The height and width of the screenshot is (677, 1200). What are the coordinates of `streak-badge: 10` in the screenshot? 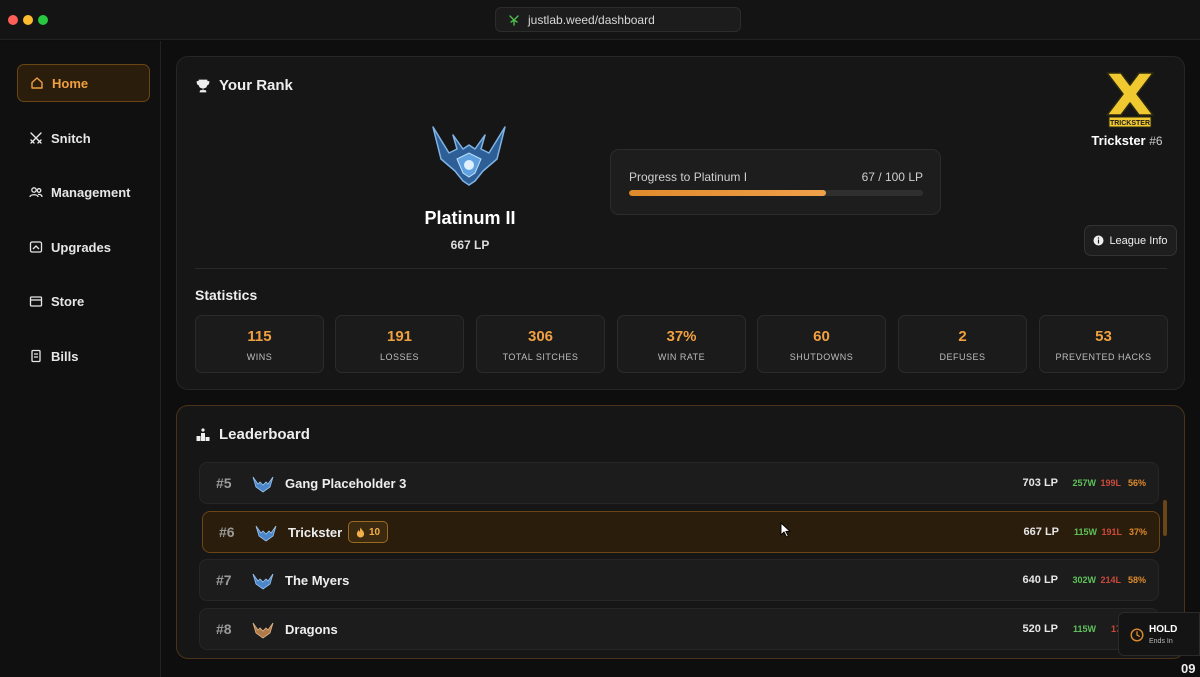 It's located at (368, 532).